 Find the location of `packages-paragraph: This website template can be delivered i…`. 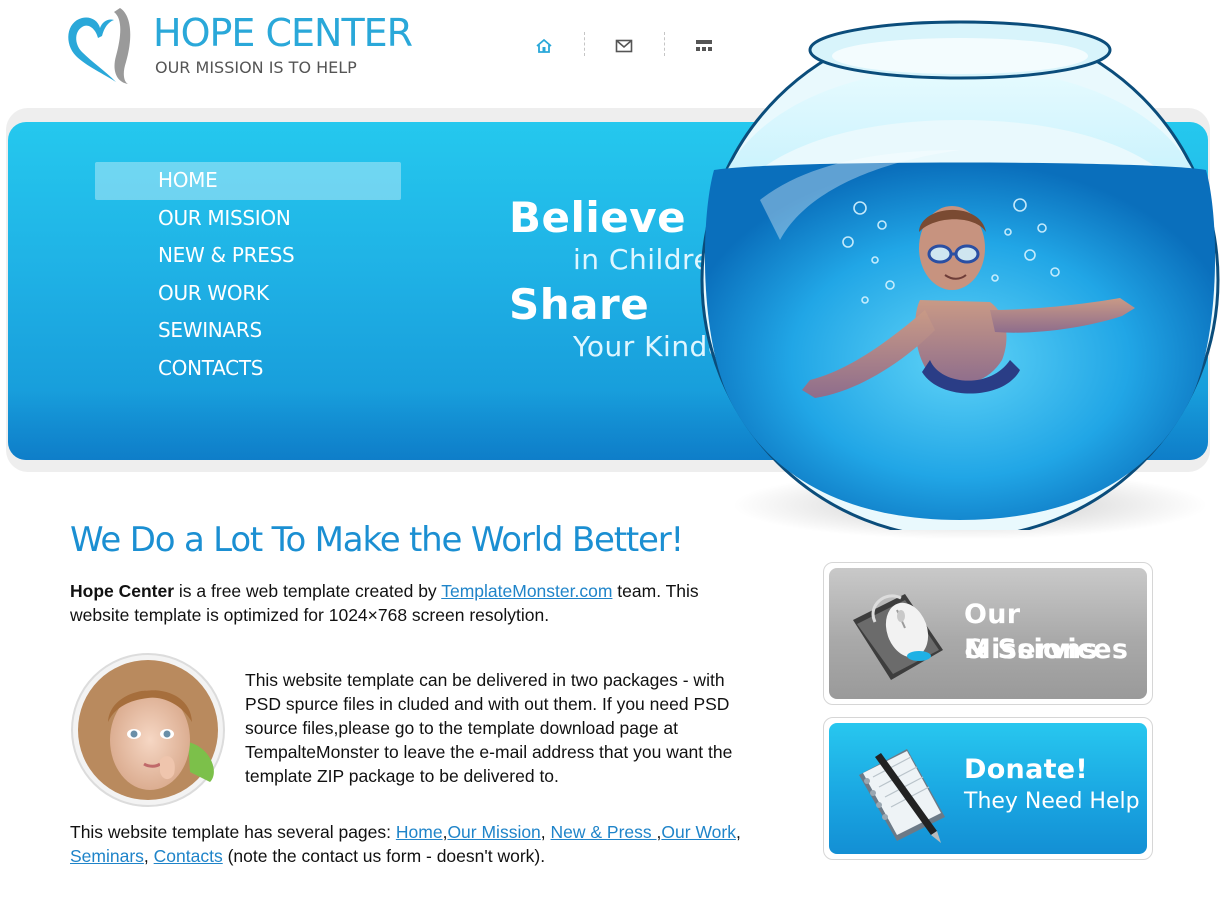

packages-paragraph: This website template can be delivered i… is located at coordinates (489, 728).